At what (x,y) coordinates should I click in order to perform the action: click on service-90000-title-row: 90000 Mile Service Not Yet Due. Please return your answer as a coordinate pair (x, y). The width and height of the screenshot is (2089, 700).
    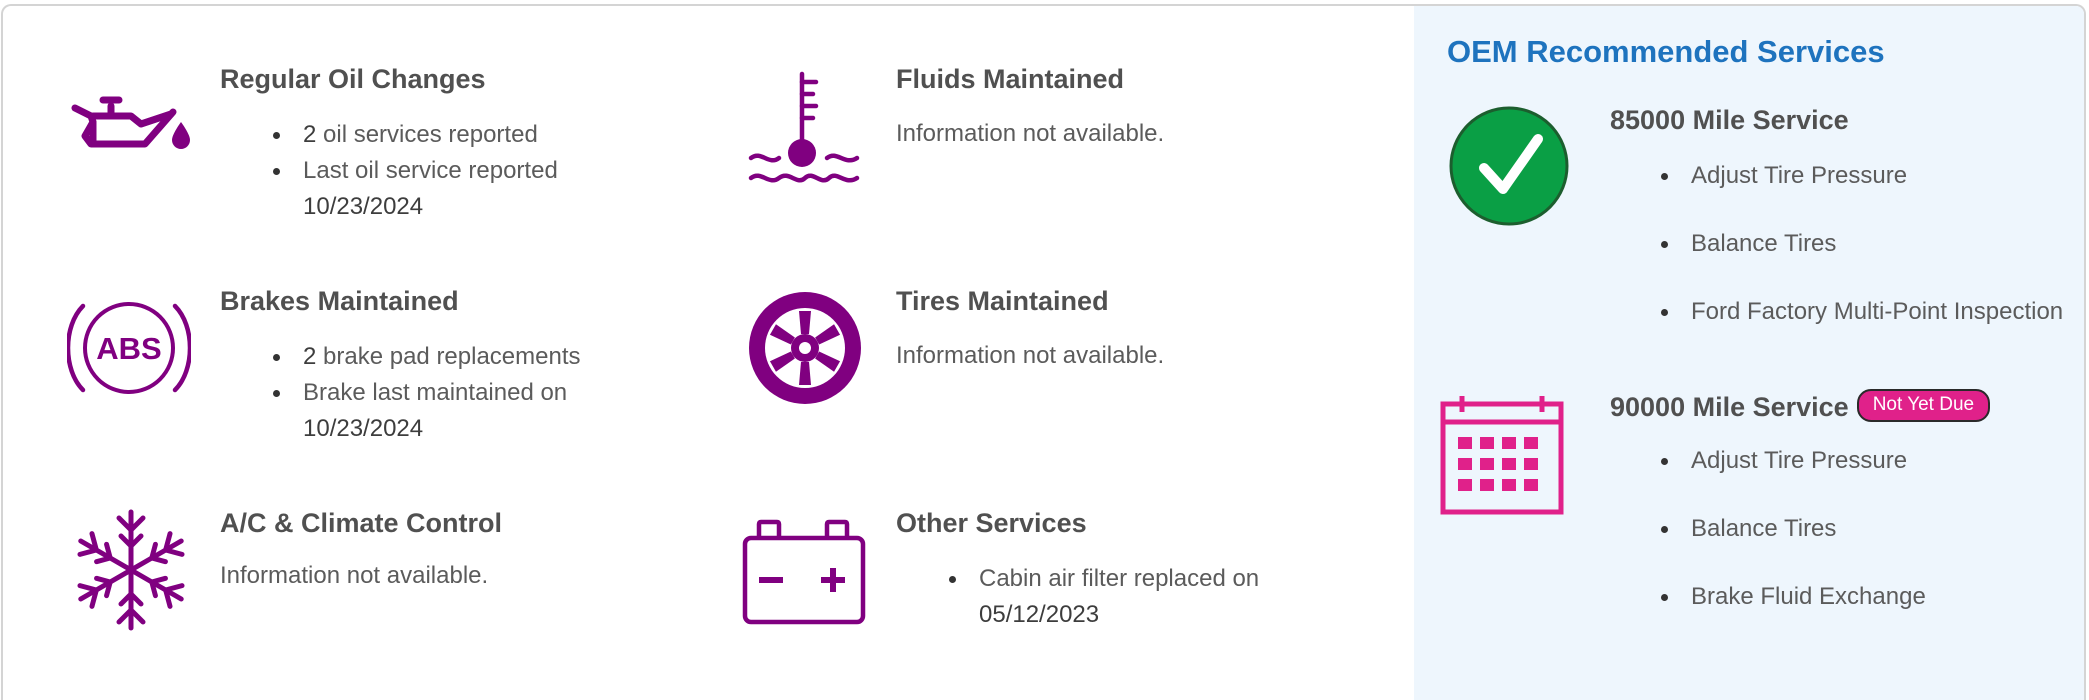
    Looking at the image, I should click on (1800, 407).